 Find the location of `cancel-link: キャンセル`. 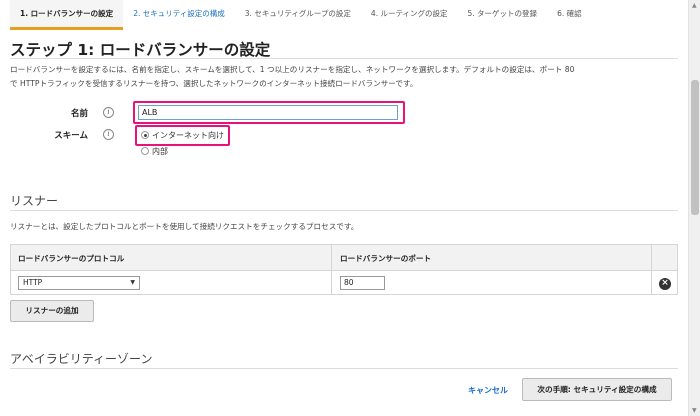

cancel-link: キャンセル is located at coordinates (488, 390).